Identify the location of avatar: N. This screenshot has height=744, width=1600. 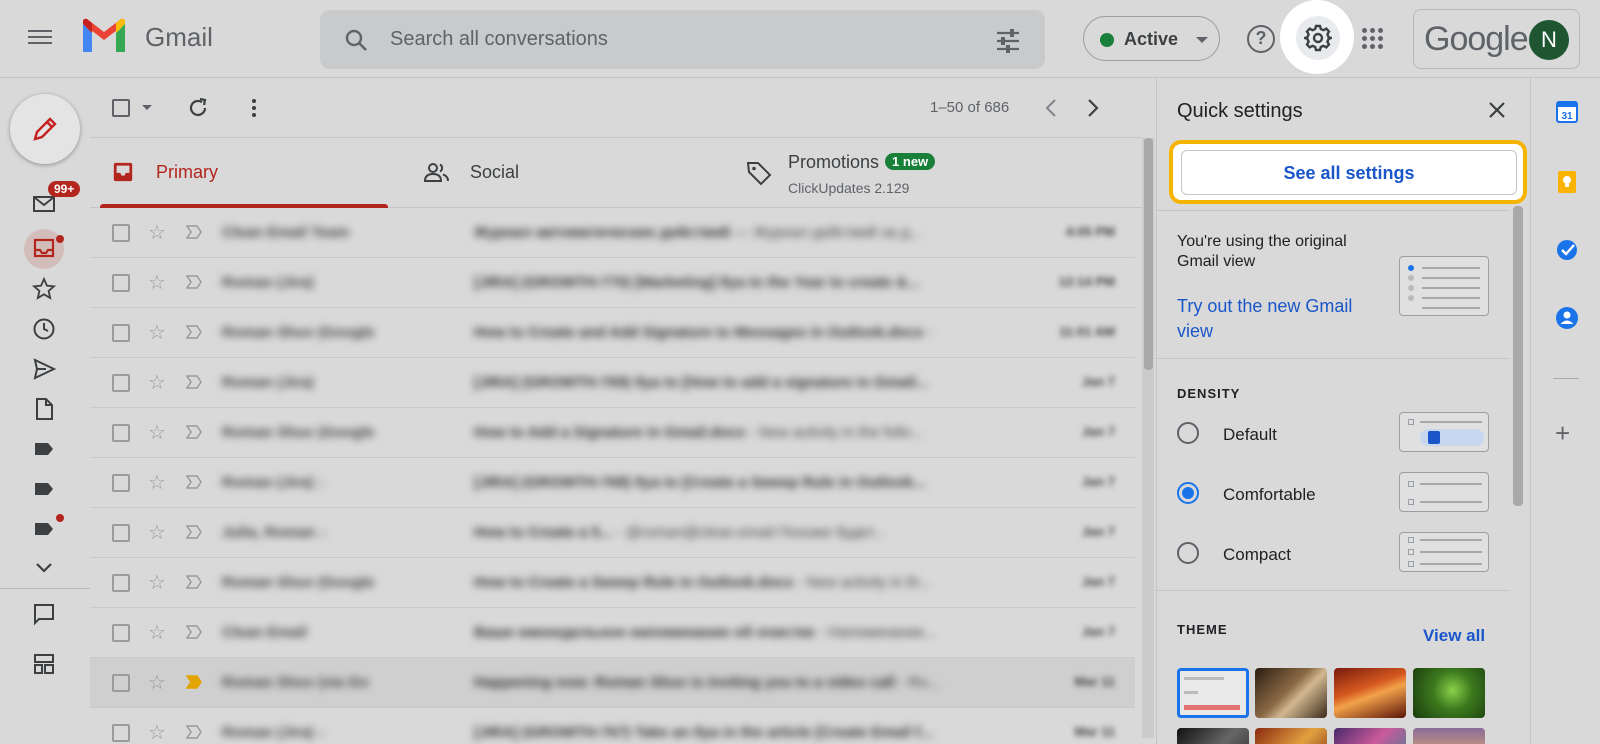
(1549, 40).